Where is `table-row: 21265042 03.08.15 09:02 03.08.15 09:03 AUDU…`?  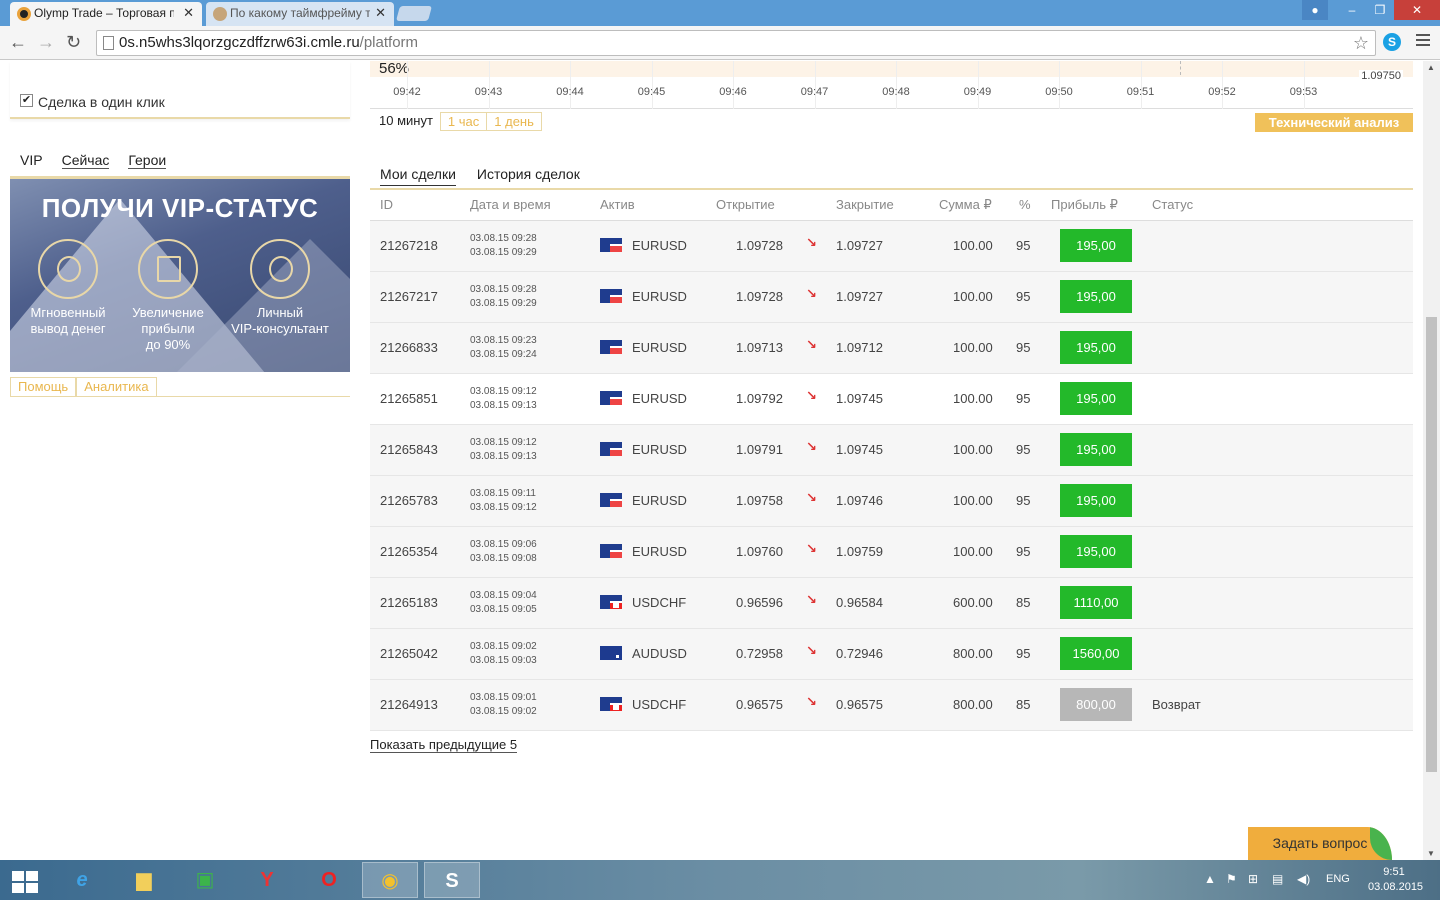 table-row: 21265042 03.08.15 09:02 03.08.15 09:03 AUDU… is located at coordinates (891, 654).